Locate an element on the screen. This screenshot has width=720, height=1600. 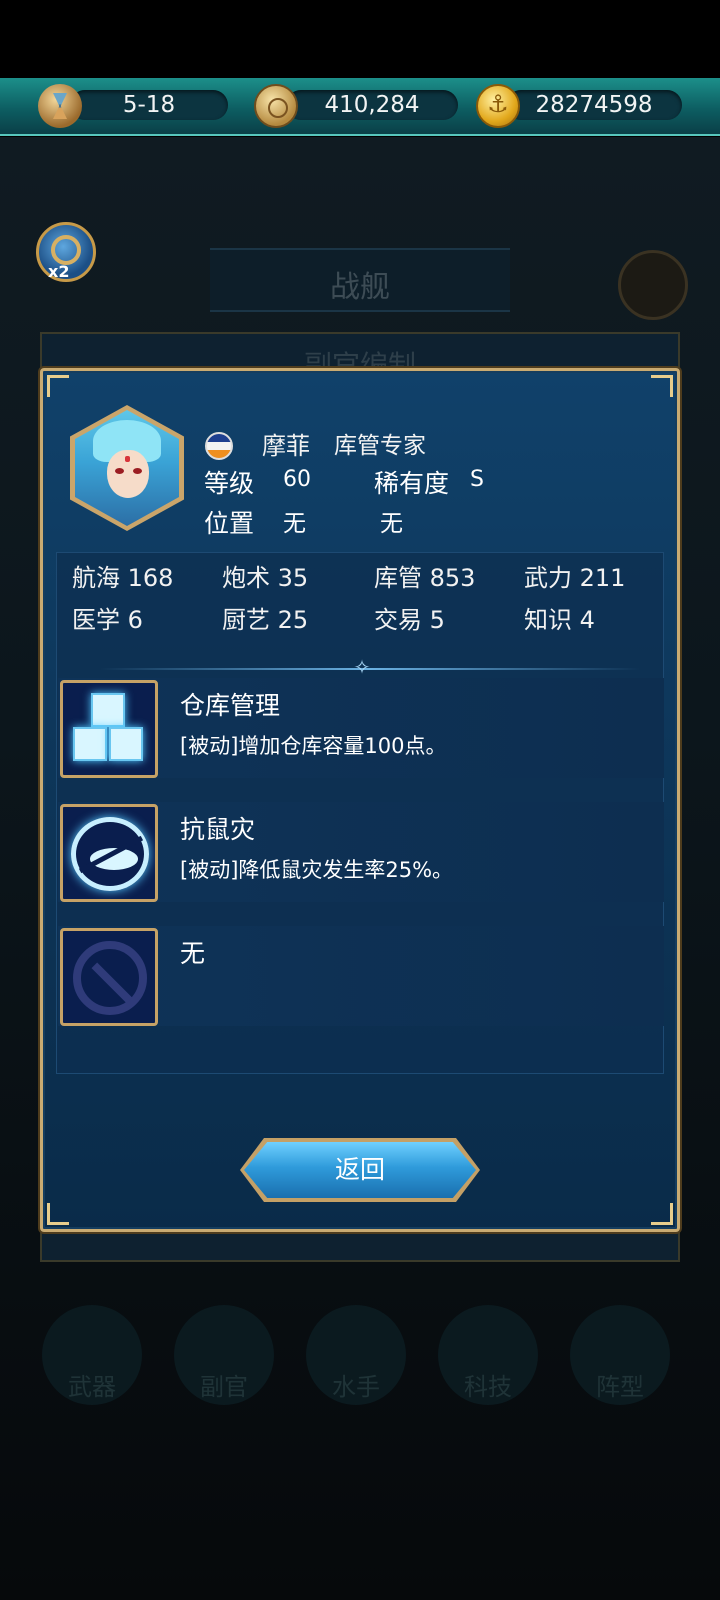
skill-title: 无 is located at coordinates (193, 953).